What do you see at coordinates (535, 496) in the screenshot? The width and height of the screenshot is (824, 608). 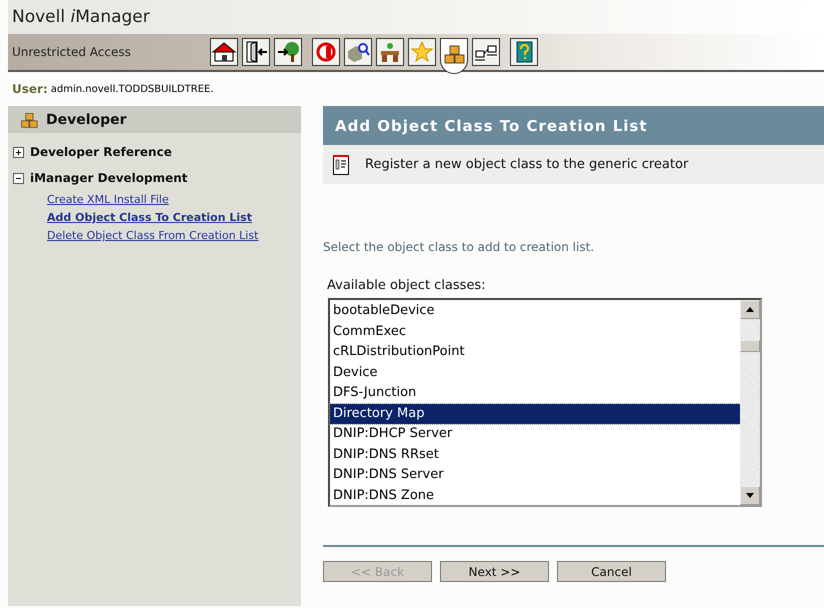 I see `list-option: DNIP:DNS Zone` at bounding box center [535, 496].